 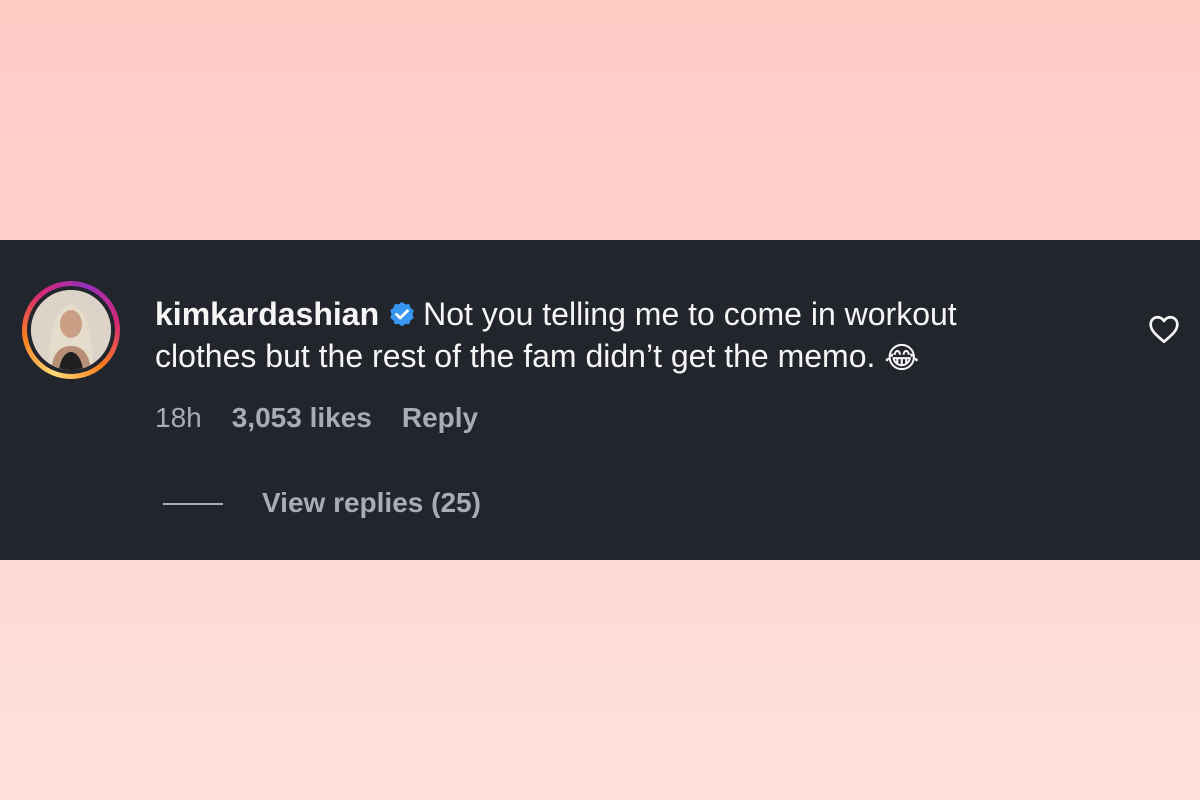 What do you see at coordinates (1164, 329) in the screenshot?
I see `heart-icon` at bounding box center [1164, 329].